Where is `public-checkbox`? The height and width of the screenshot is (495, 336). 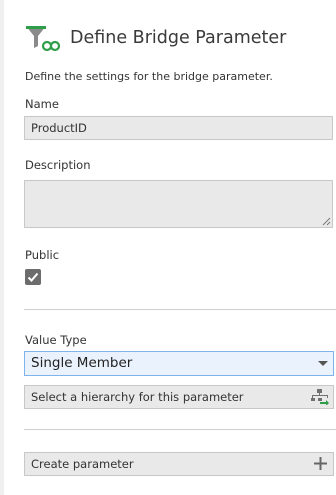 public-checkbox is located at coordinates (33, 277).